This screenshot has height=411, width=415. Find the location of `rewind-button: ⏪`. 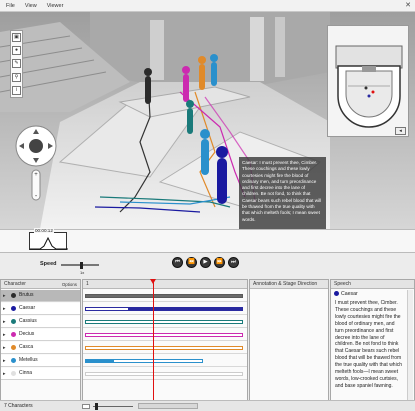

rewind-button: ⏪ is located at coordinates (191, 262).